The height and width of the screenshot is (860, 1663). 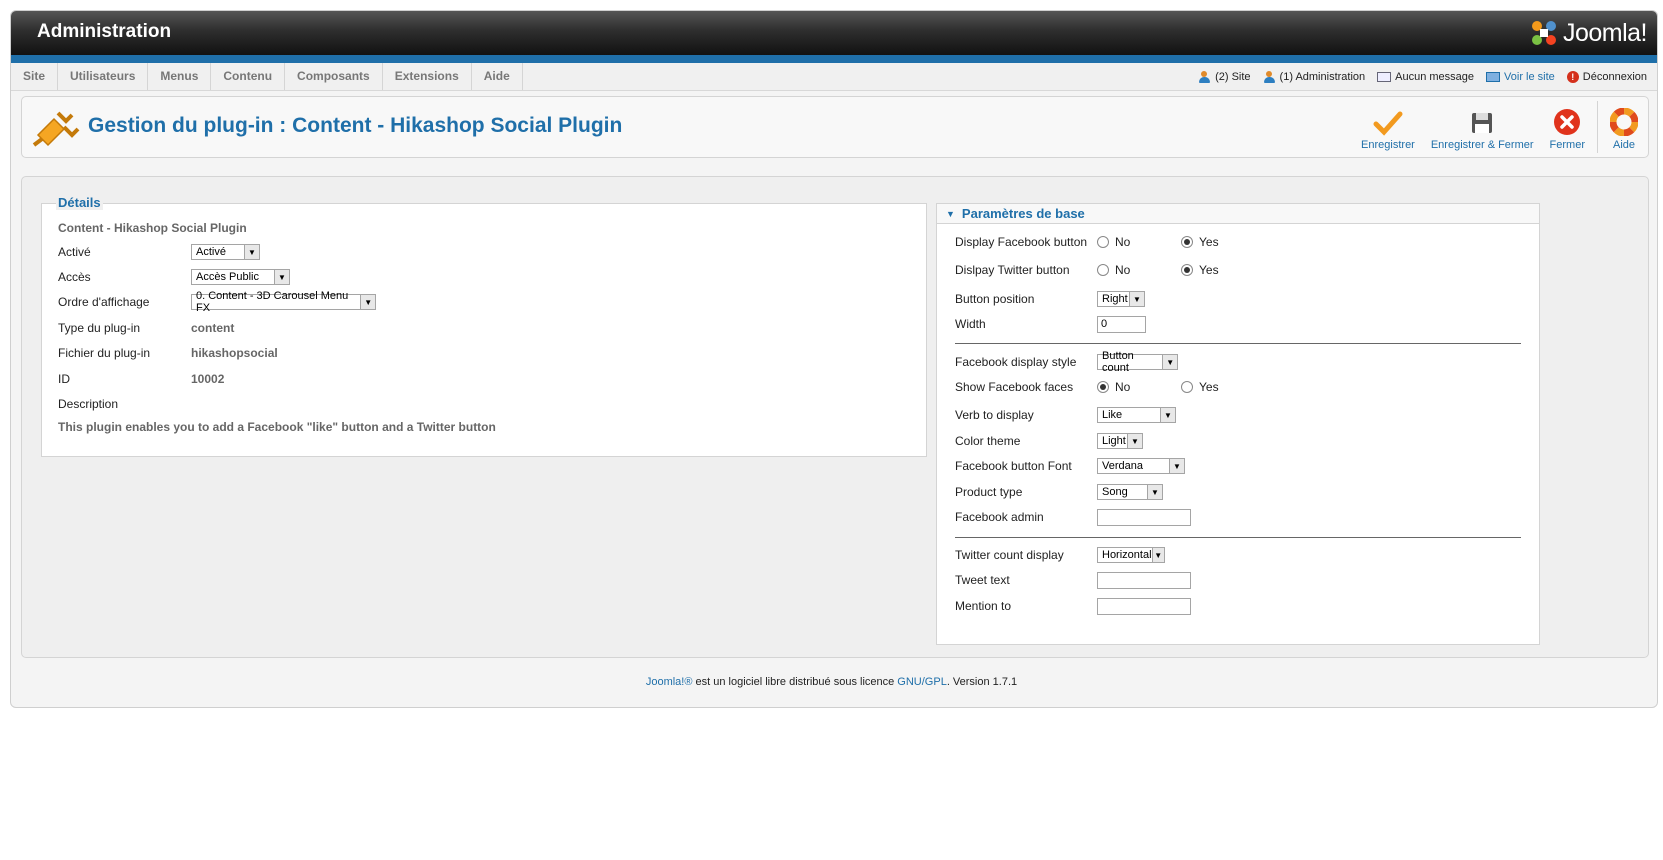 I want to click on access-select: Accès Public ▼, so click(x=240, y=277).